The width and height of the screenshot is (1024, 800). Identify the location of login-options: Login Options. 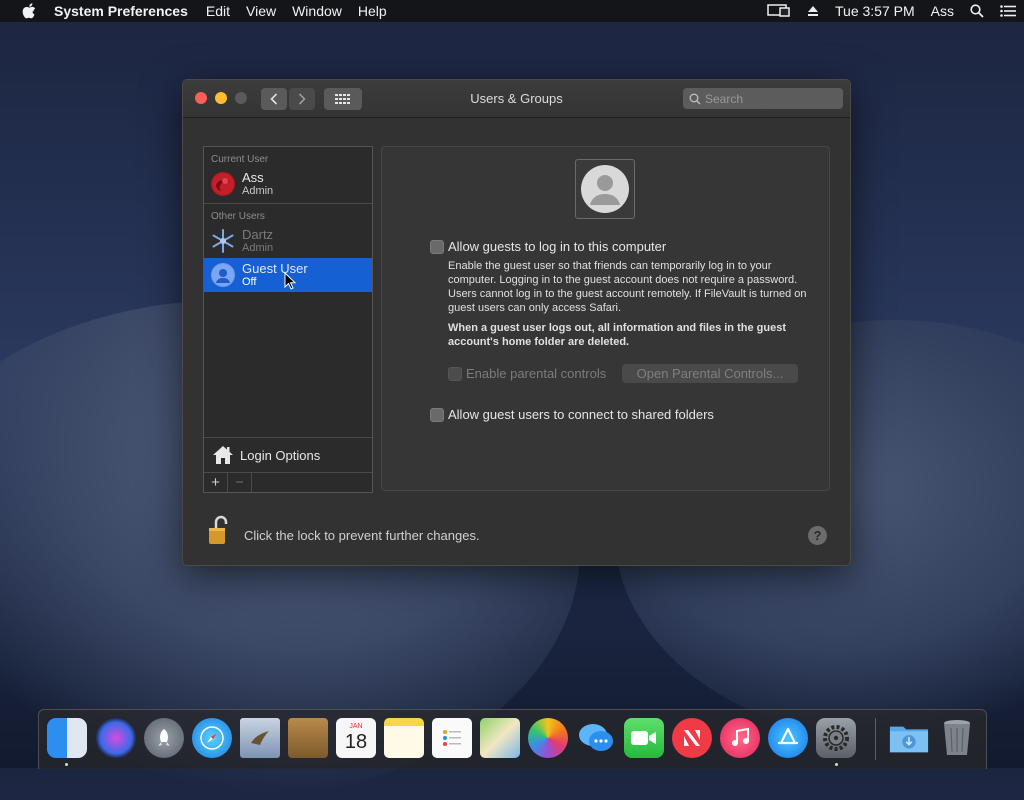
(288, 454).